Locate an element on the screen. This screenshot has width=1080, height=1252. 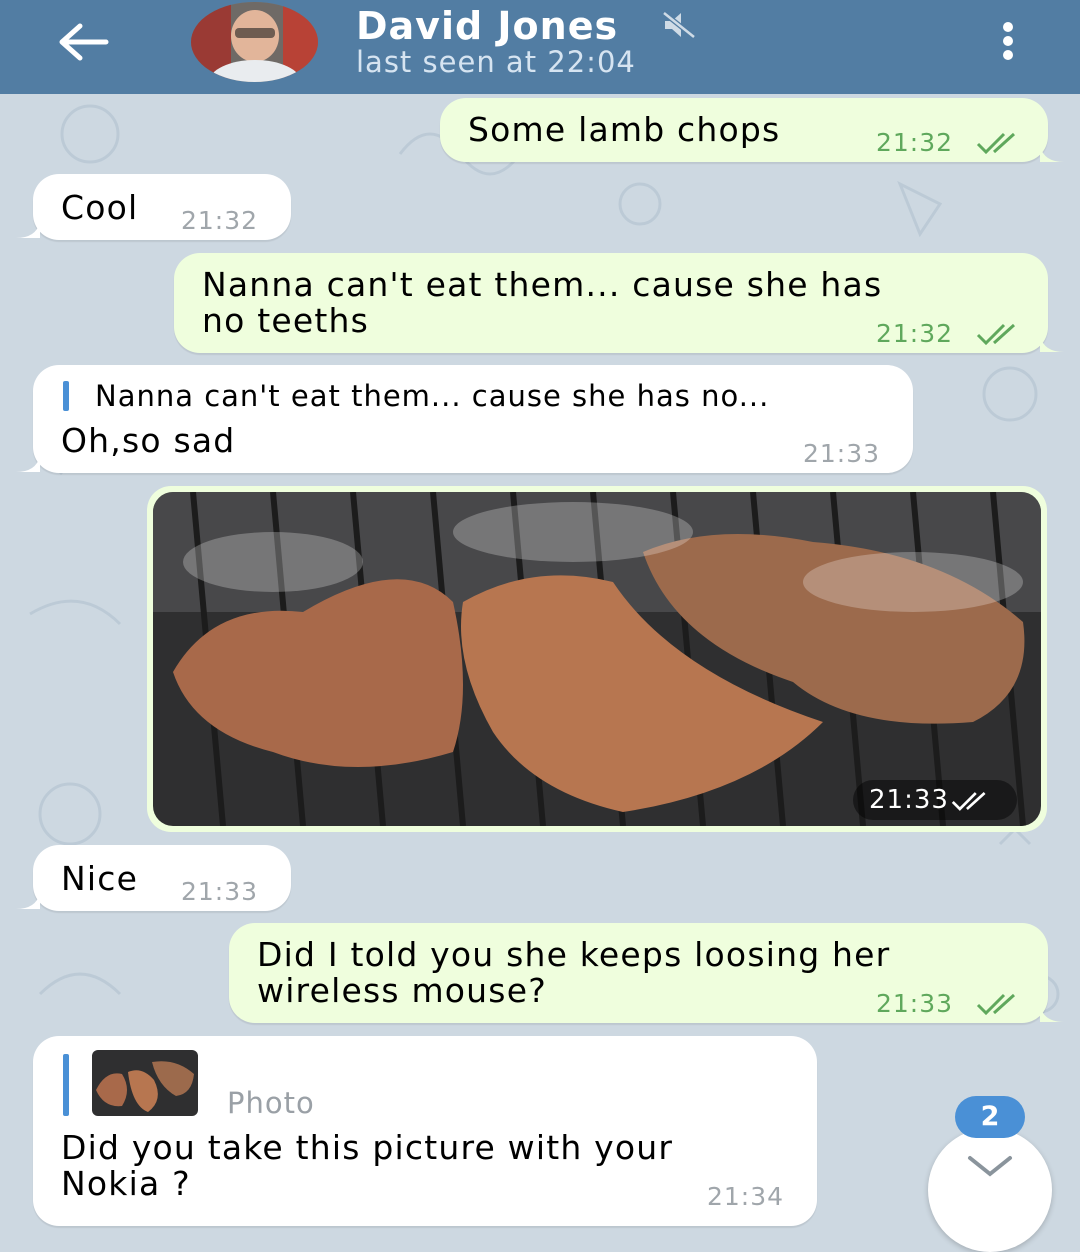
scroll-down-button is located at coordinates (990, 1190).